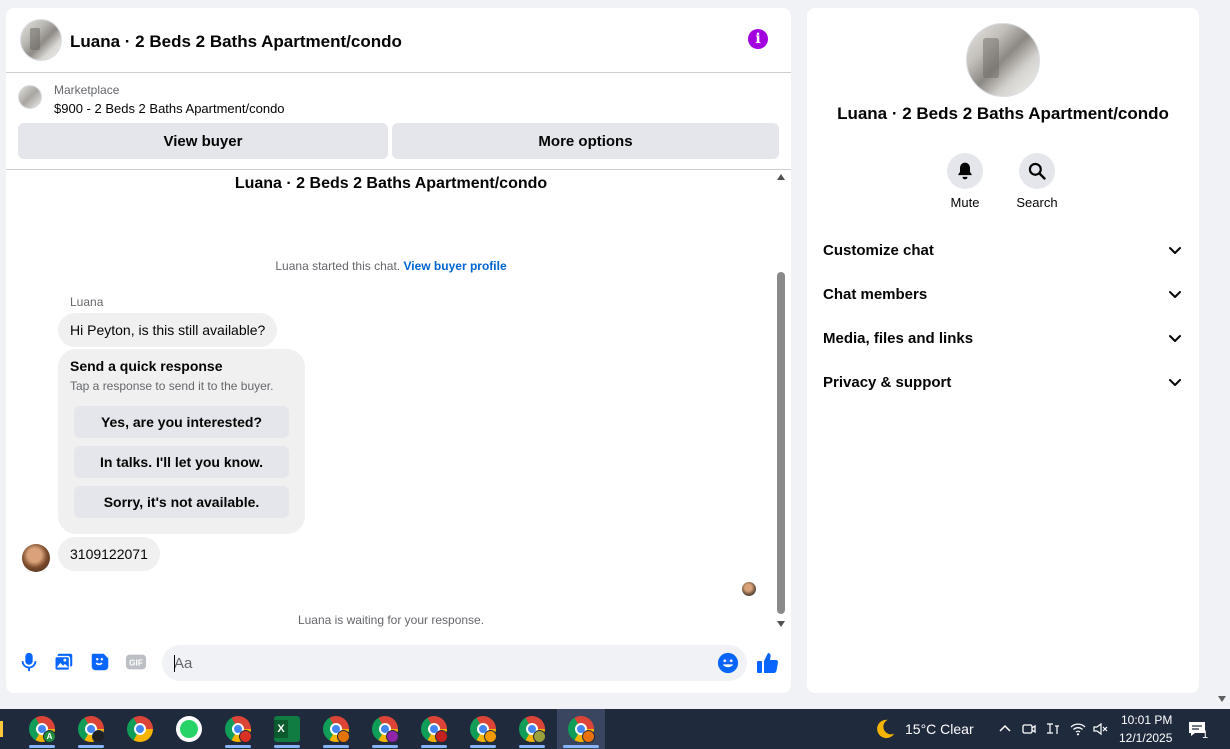 Image resolution: width=1230 pixels, height=749 pixels. Describe the element at coordinates (1037, 171) in the screenshot. I see `search-icon` at that location.